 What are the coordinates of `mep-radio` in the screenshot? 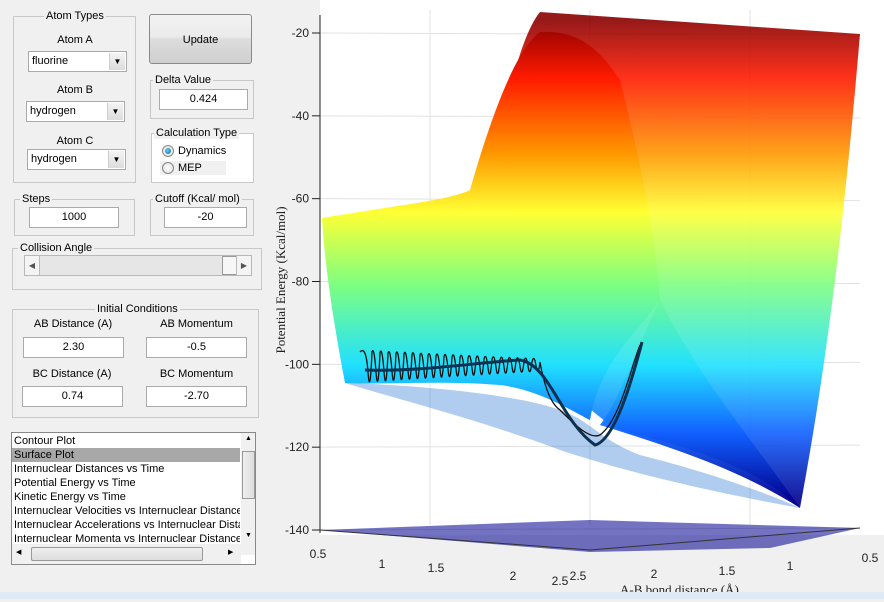 It's located at (168, 168).